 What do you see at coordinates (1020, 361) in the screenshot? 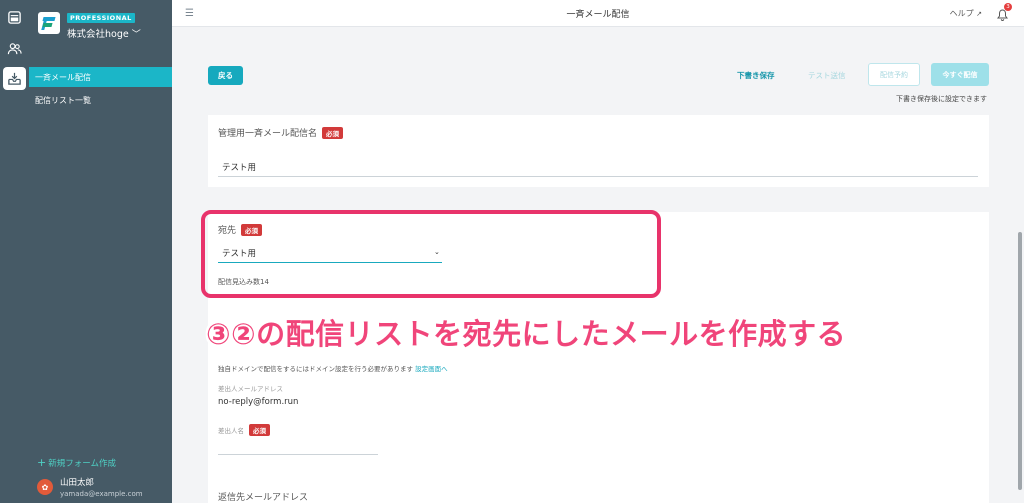
I see `scrollbar` at bounding box center [1020, 361].